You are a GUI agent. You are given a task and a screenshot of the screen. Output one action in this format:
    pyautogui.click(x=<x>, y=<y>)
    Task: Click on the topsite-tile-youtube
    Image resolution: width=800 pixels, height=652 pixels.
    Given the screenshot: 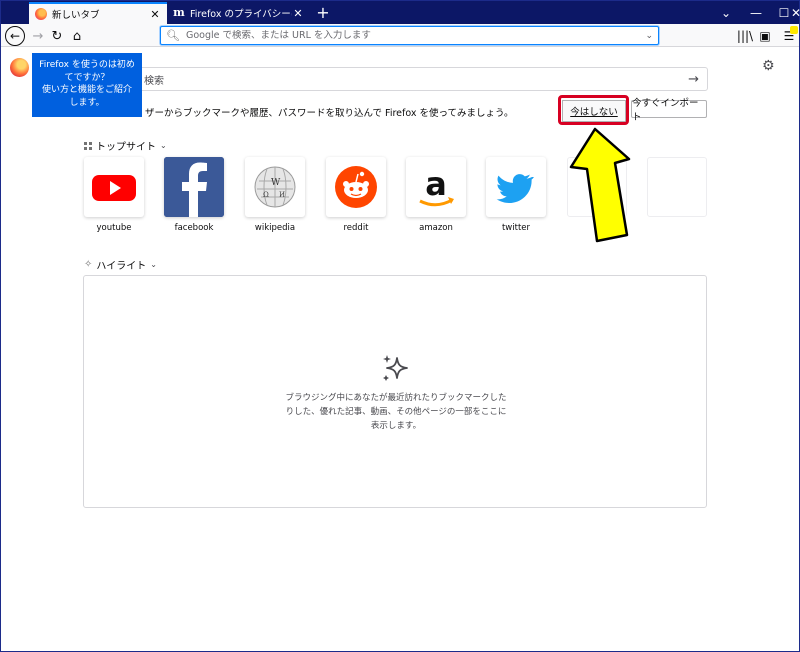 What is the action you would take?
    pyautogui.click(x=114, y=187)
    